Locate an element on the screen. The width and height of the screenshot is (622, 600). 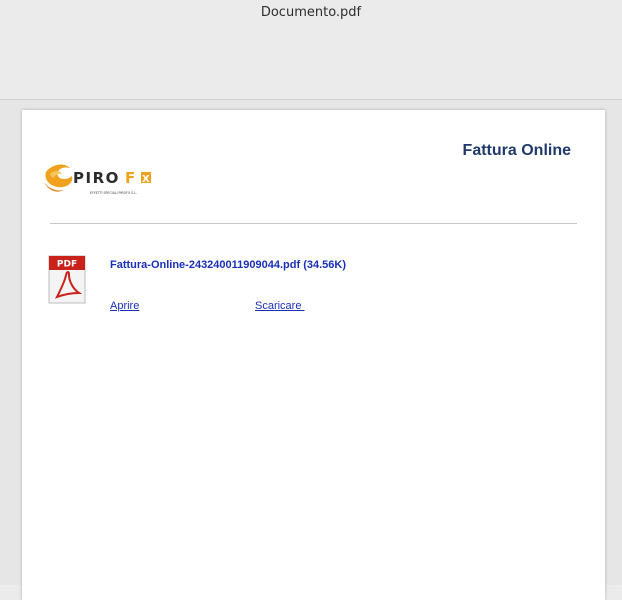
download-link: Scaricare is located at coordinates (280, 306).